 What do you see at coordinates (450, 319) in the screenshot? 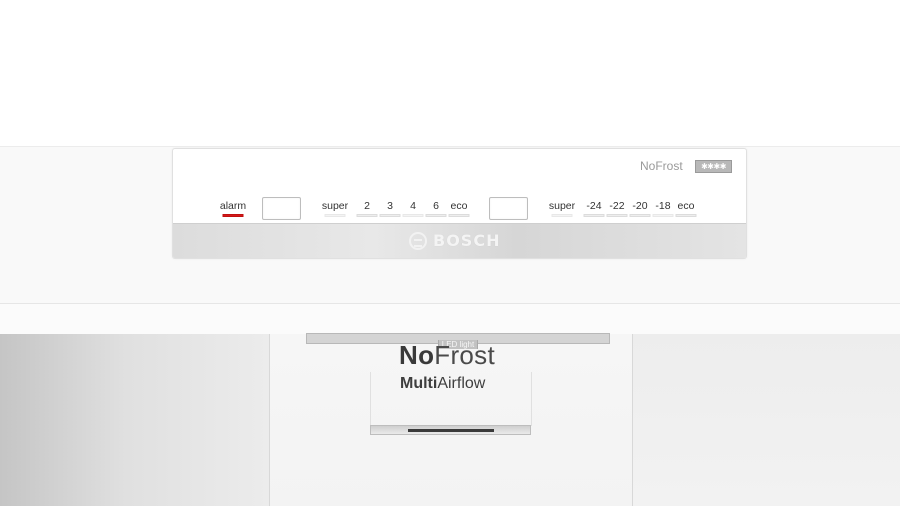
I see `door-seam` at bounding box center [450, 319].